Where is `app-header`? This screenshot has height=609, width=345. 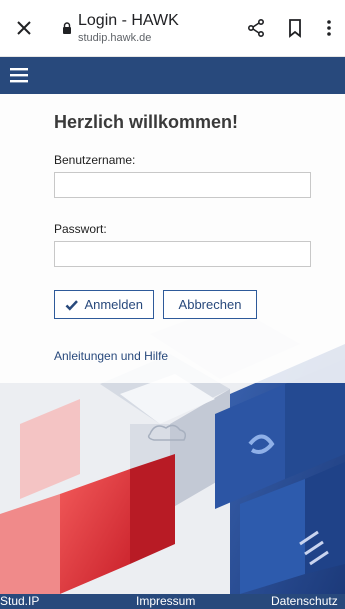 app-header is located at coordinates (172, 75).